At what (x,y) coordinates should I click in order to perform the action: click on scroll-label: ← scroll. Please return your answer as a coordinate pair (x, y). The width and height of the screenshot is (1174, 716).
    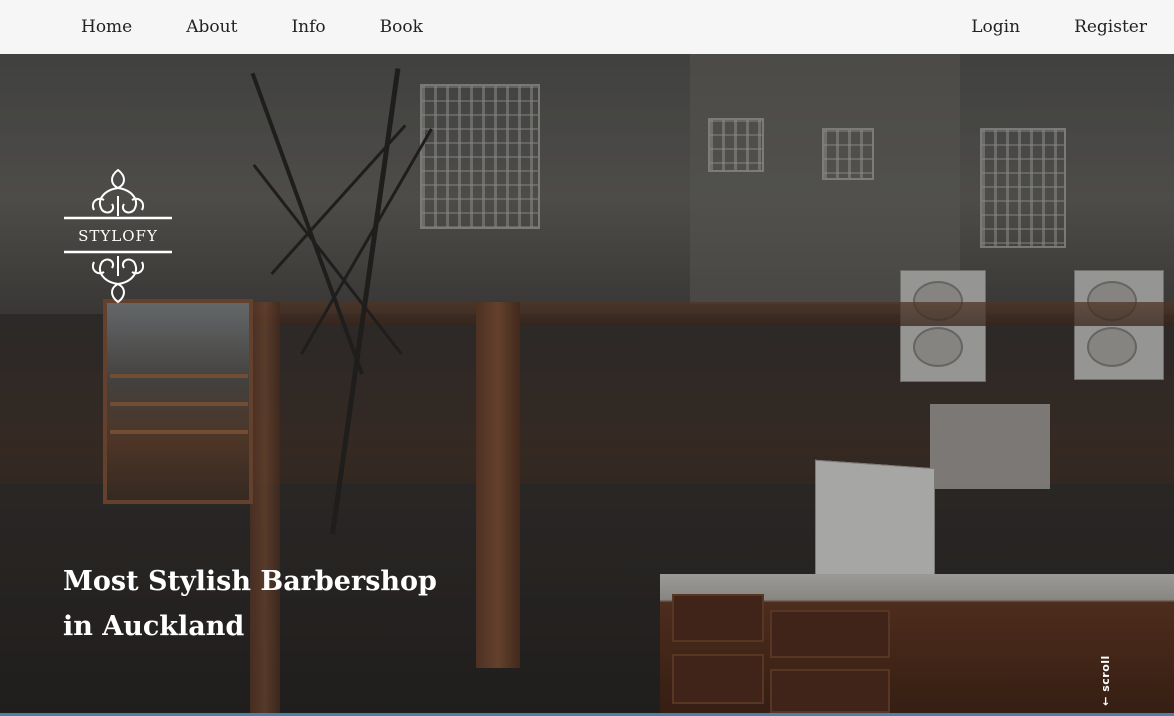
    Looking at the image, I should click on (1105, 680).